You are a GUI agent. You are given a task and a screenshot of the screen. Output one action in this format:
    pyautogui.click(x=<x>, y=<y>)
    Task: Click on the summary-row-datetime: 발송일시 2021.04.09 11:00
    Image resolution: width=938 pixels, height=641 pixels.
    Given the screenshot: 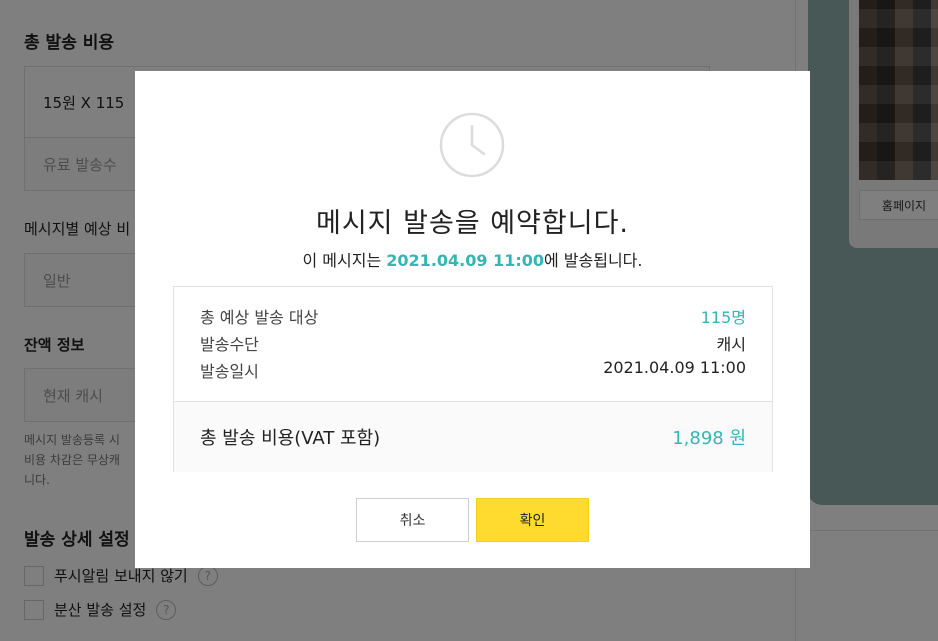 What is the action you would take?
    pyautogui.click(x=473, y=370)
    